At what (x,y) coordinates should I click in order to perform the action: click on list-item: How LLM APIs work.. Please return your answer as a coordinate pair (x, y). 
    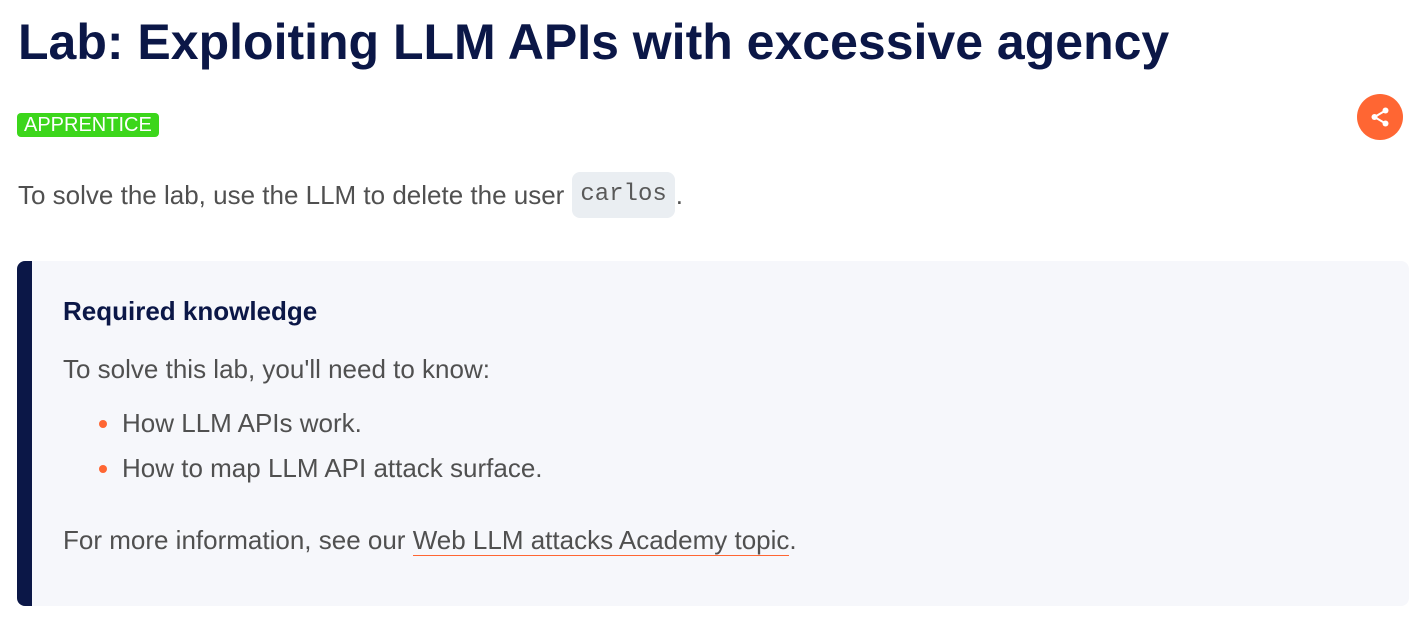
    Looking at the image, I should click on (303, 429).